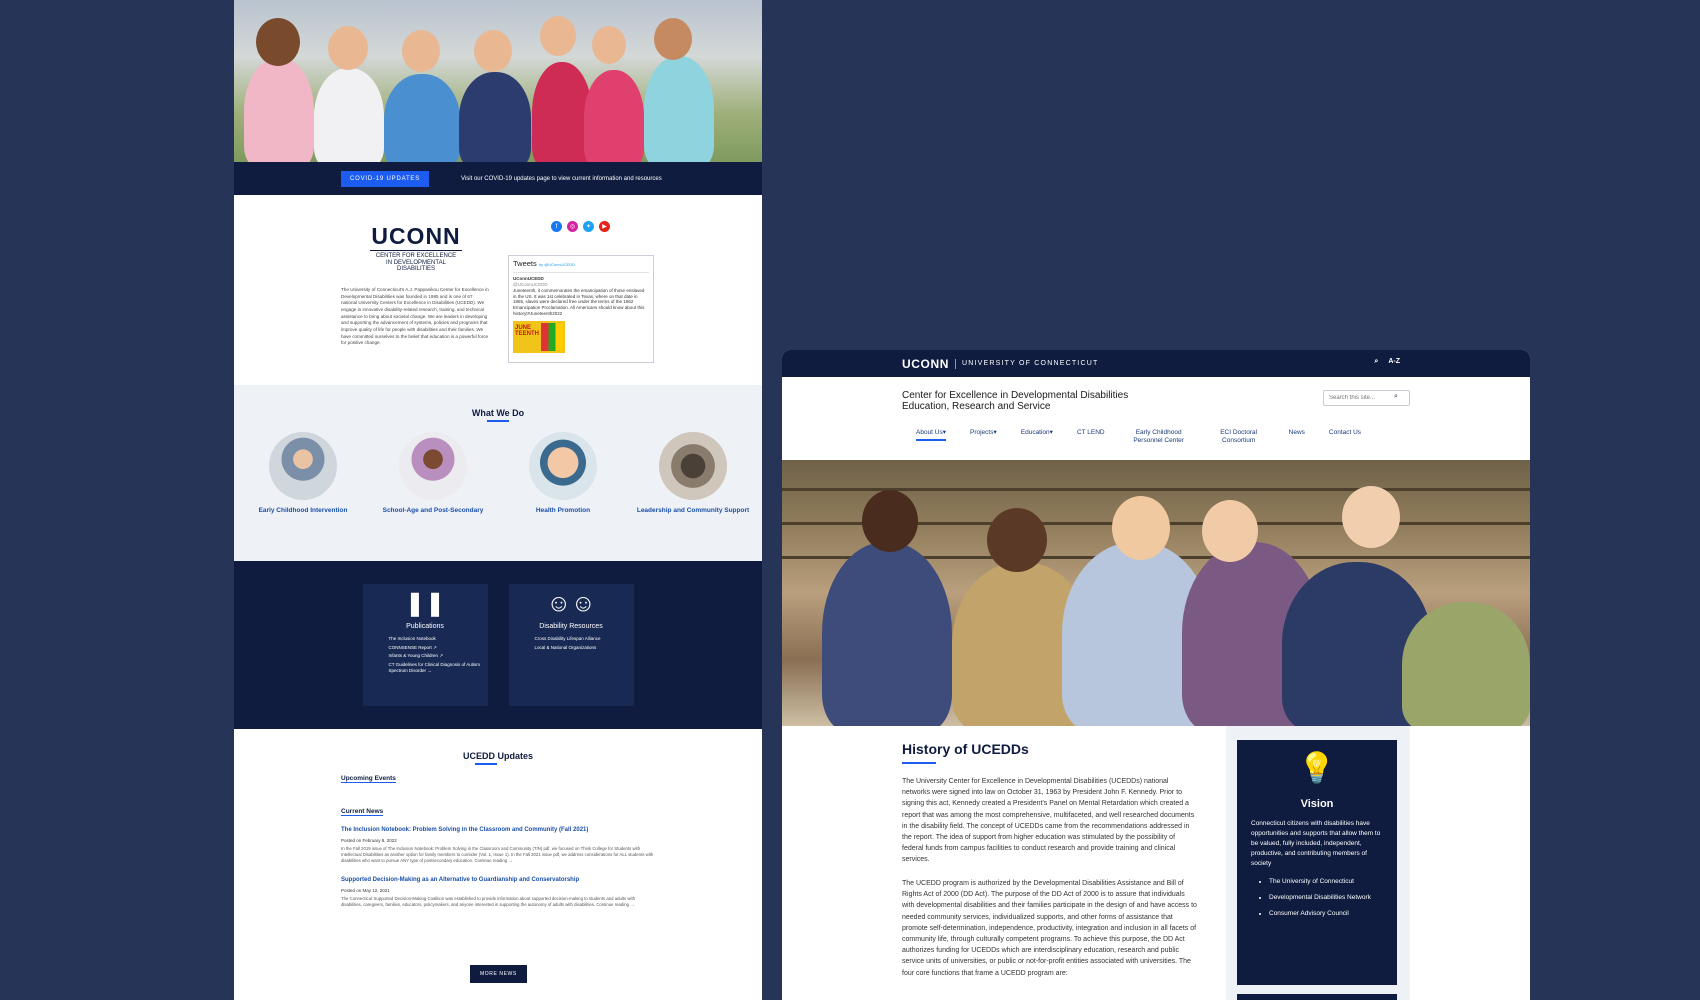 Image resolution: width=1700 pixels, height=1000 pixels. Describe the element at coordinates (498, 413) in the screenshot. I see `section-title: What We Do` at that location.